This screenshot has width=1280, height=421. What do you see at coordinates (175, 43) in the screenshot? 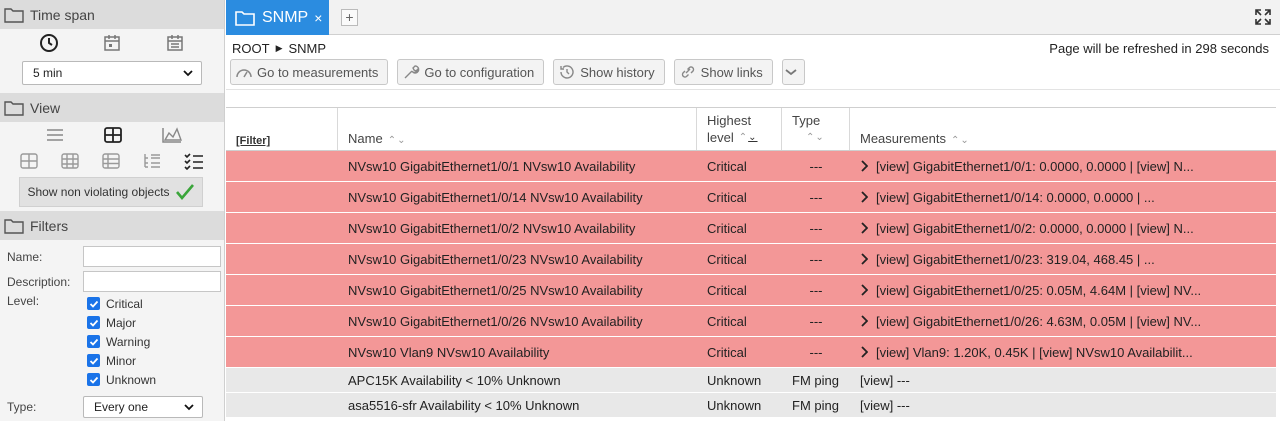
I see `calendar-range-icon` at bounding box center [175, 43].